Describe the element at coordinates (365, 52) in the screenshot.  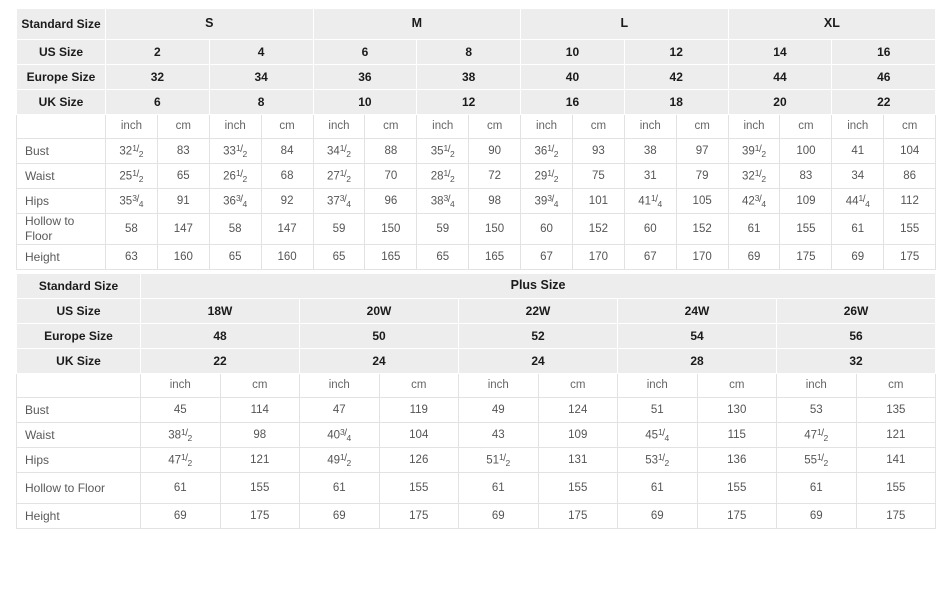
I see `spec-value: 6` at that location.